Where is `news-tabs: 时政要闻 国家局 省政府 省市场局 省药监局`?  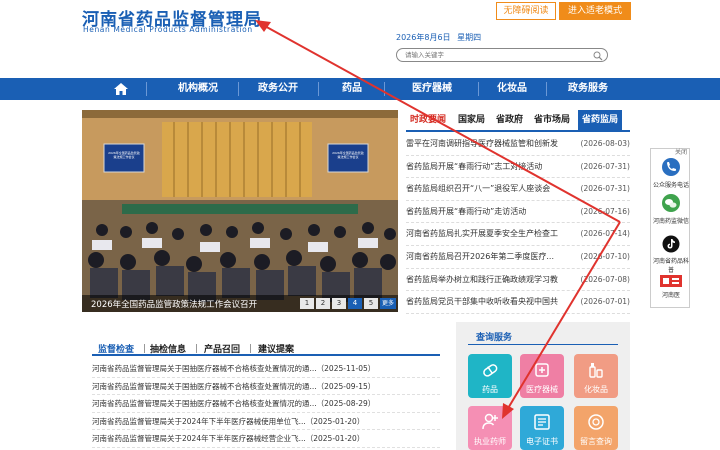 news-tabs: 时政要闻 国家局 省政府 省市场局 省药监局 is located at coordinates (518, 121).